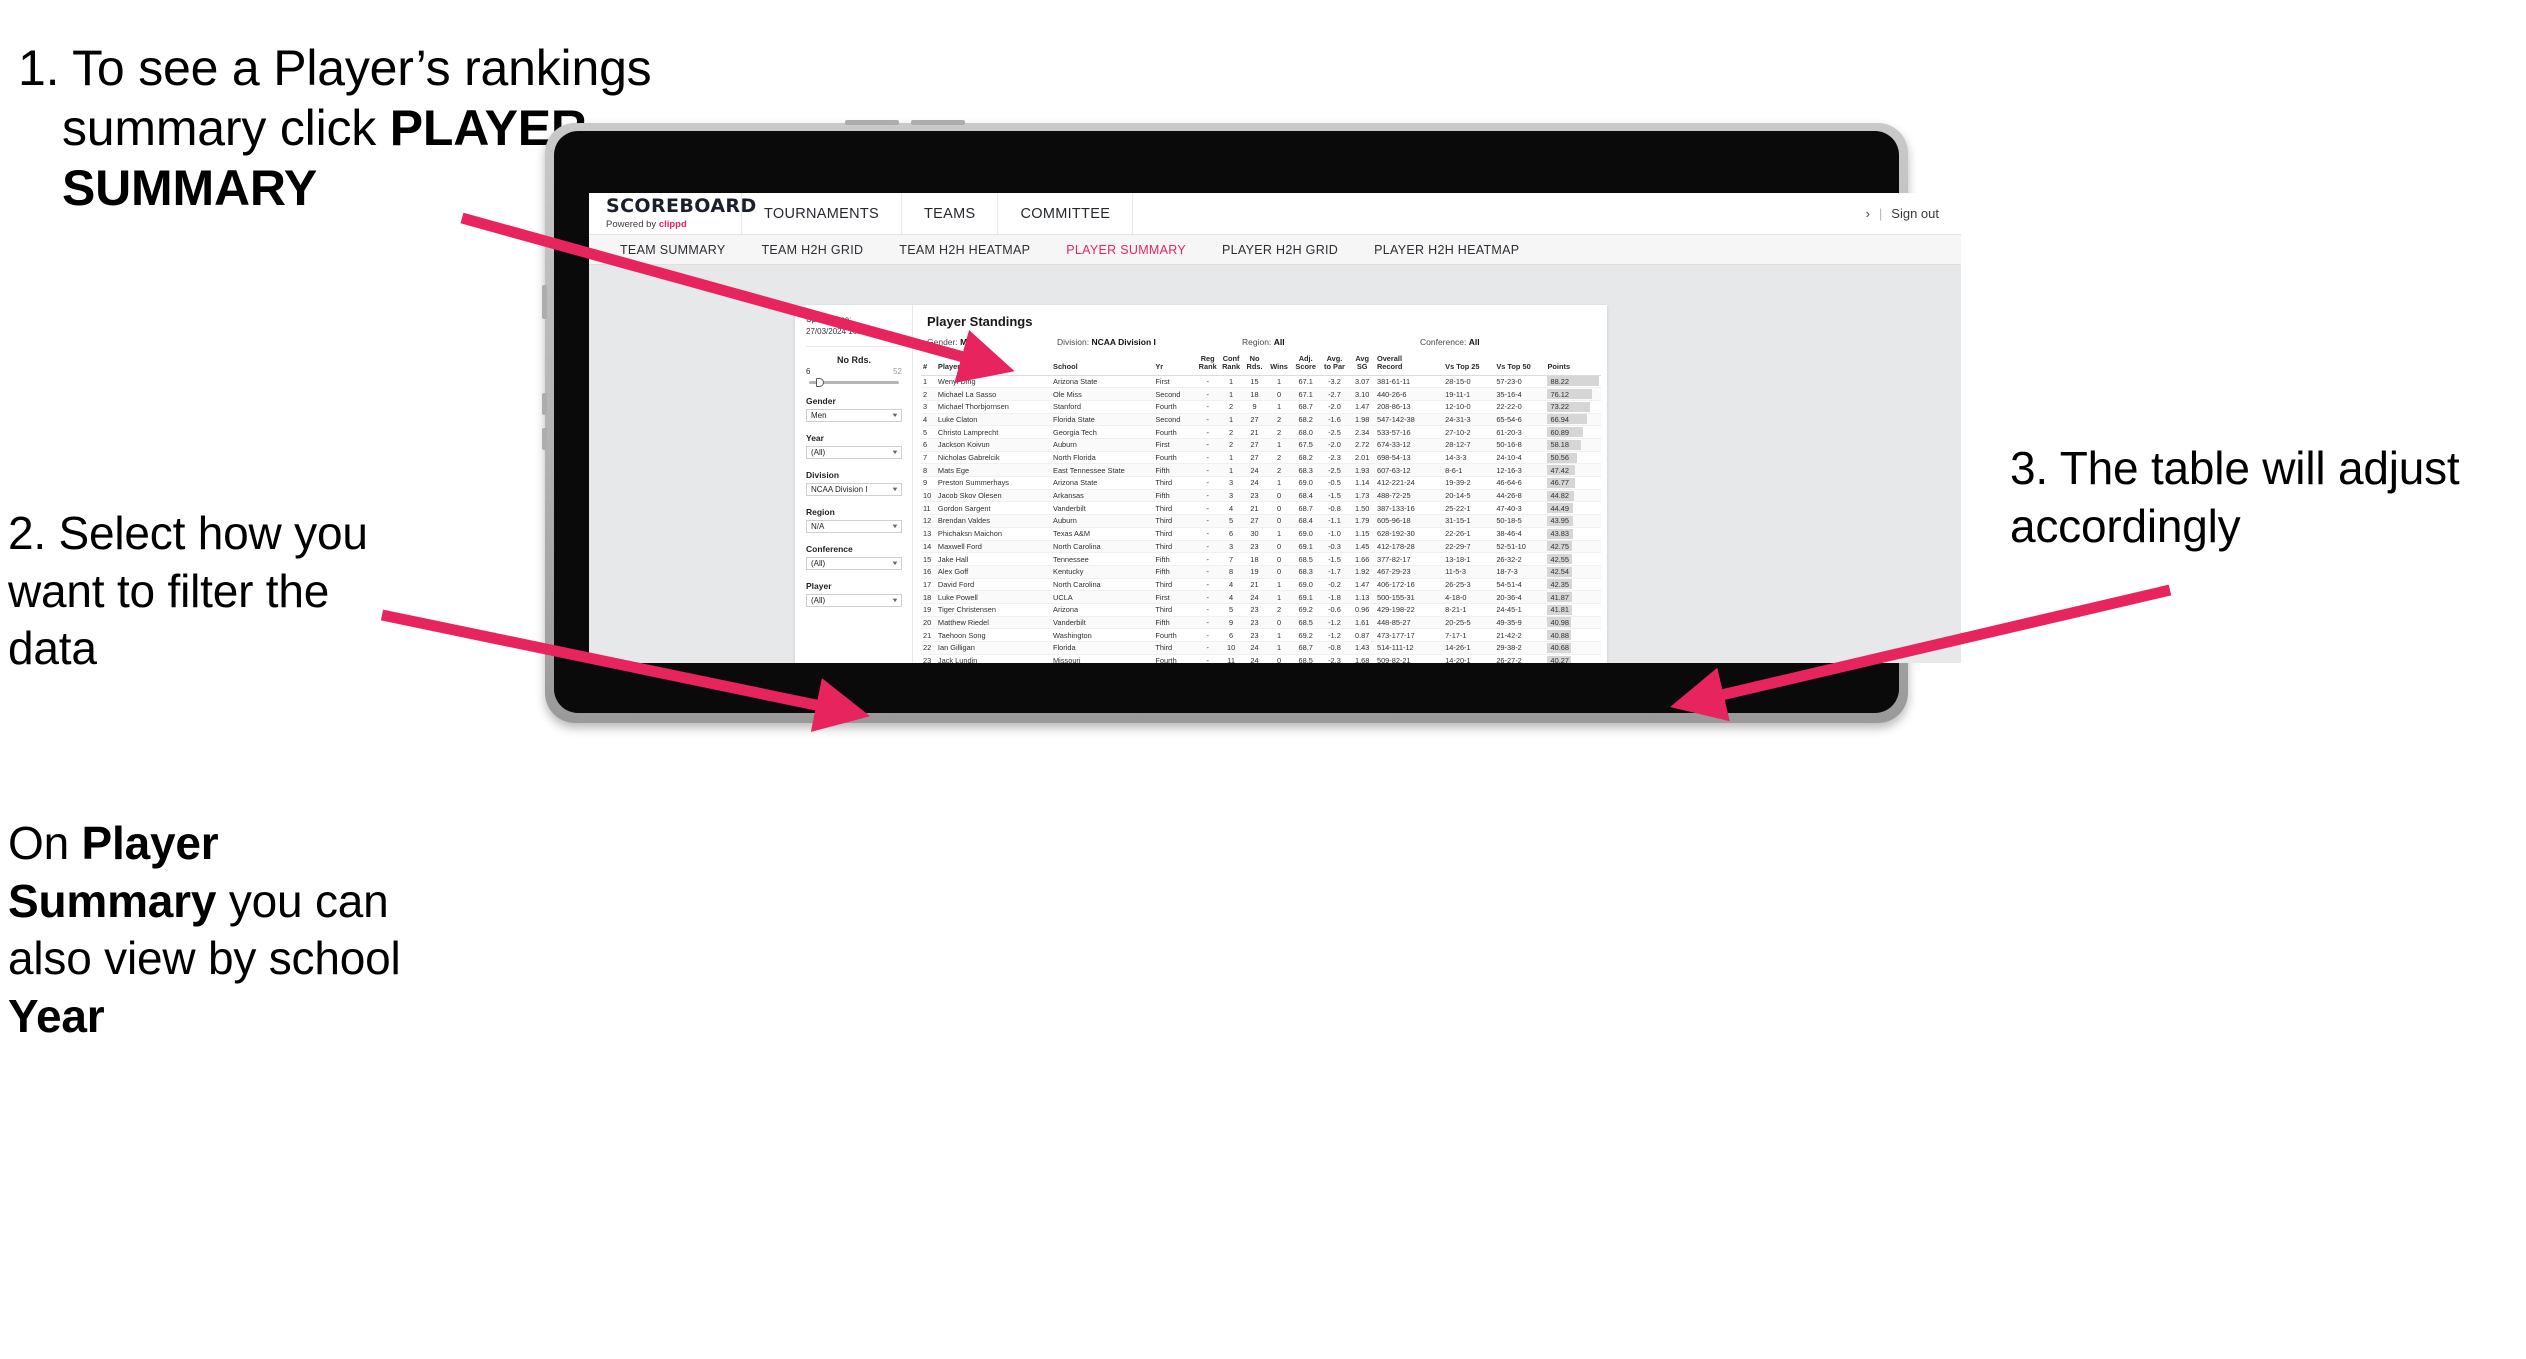 This screenshot has width=2526, height=1359. What do you see at coordinates (1102, 432) in the screenshot?
I see `cell-school: Georgia Tech` at bounding box center [1102, 432].